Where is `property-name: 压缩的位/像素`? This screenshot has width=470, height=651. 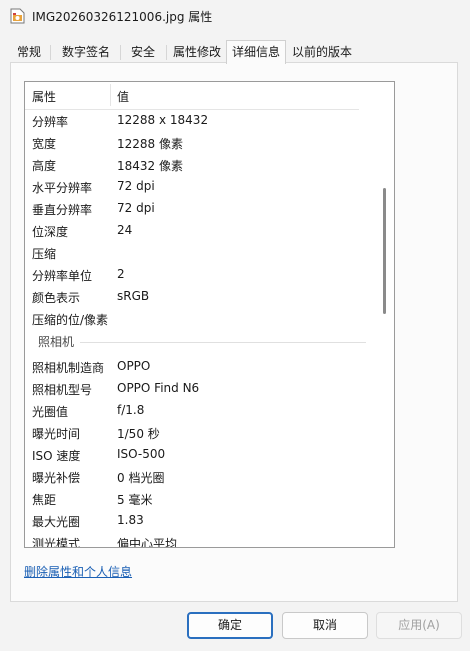
property-name: 压缩的位/像素 is located at coordinates (70, 320).